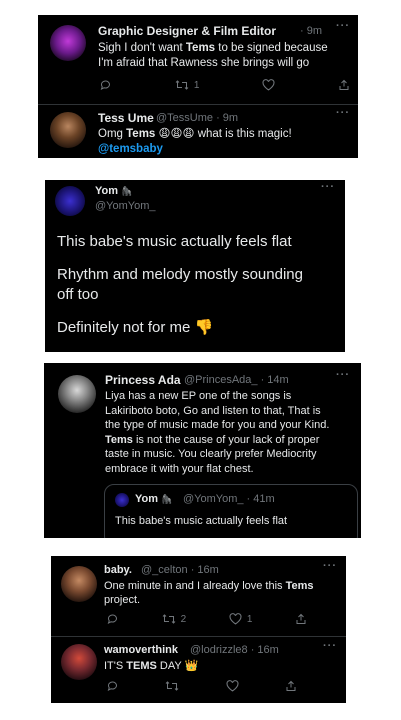  Describe the element at coordinates (147, 499) in the screenshot. I see `quoted-author-name-text: Yom` at that location.